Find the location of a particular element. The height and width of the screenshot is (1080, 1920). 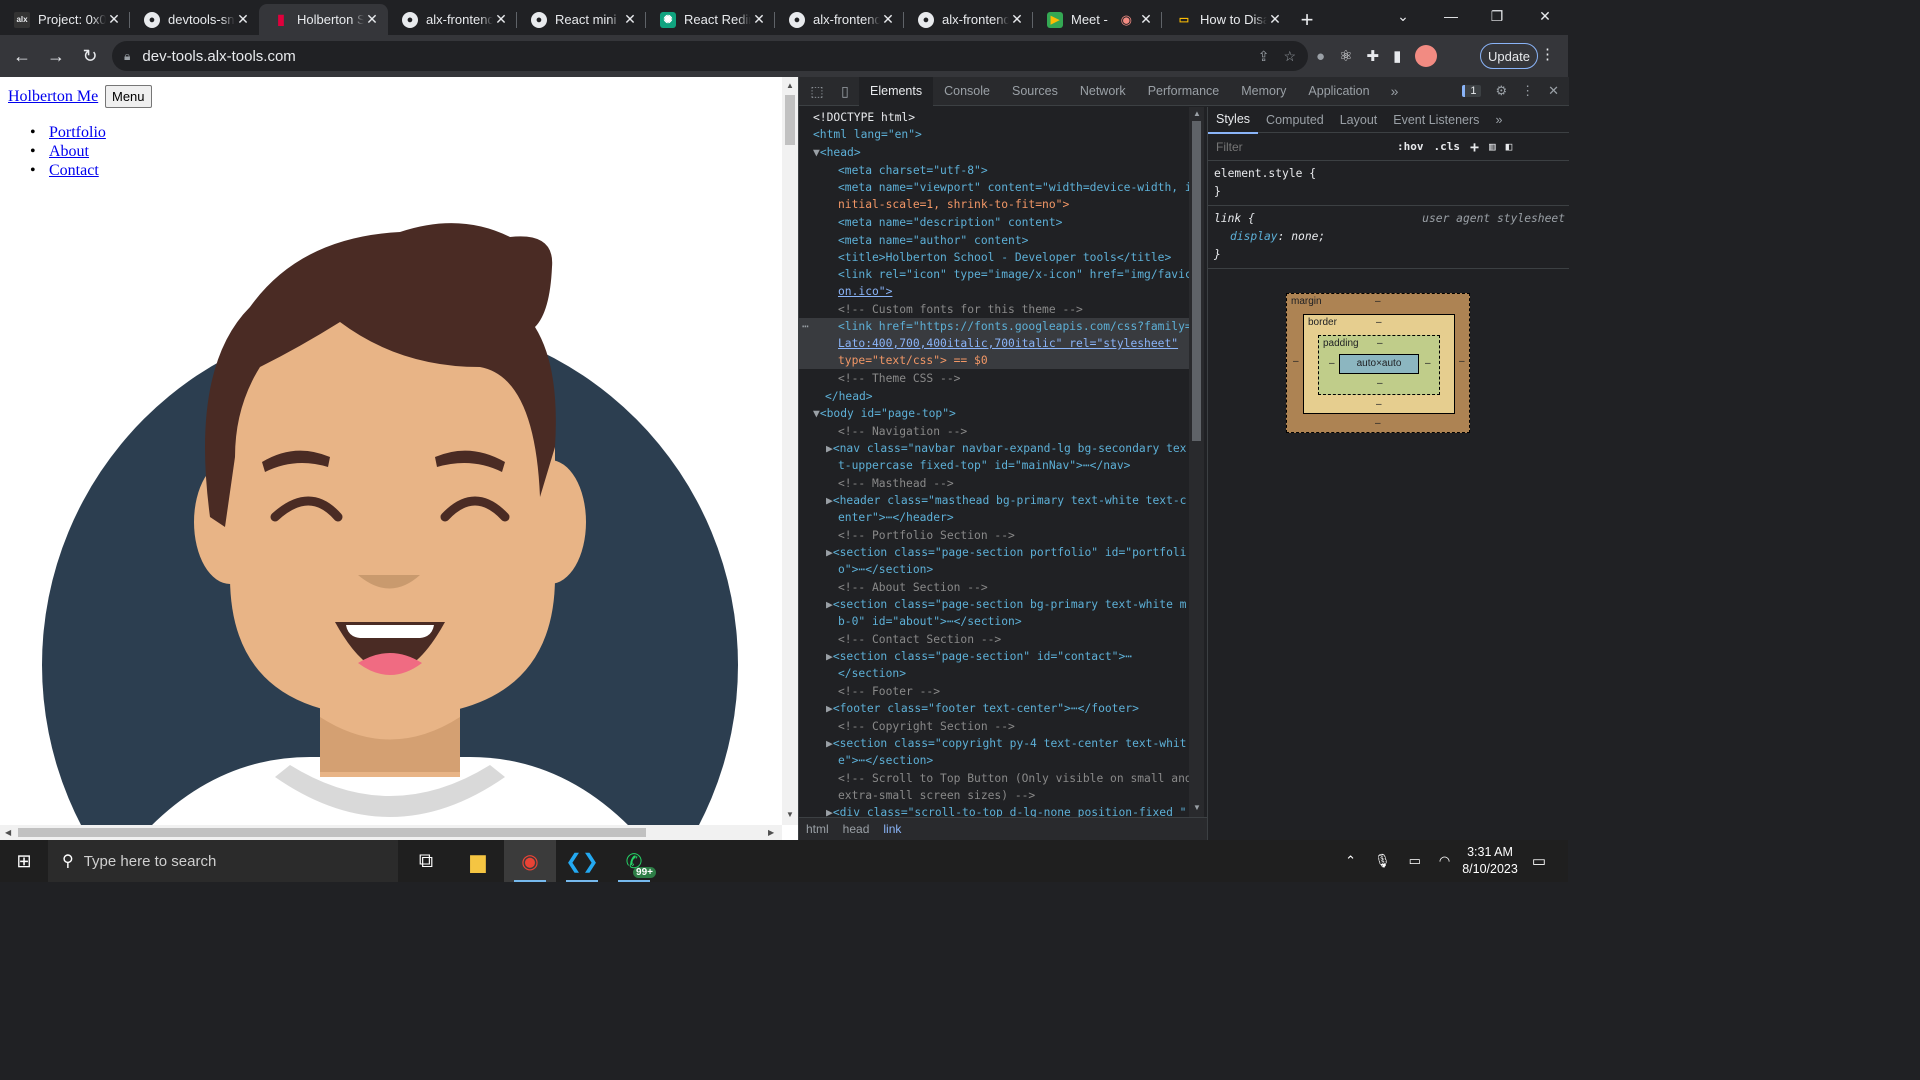

dom-line: ▼<body id="page-top"> is located at coordinates (994, 413).